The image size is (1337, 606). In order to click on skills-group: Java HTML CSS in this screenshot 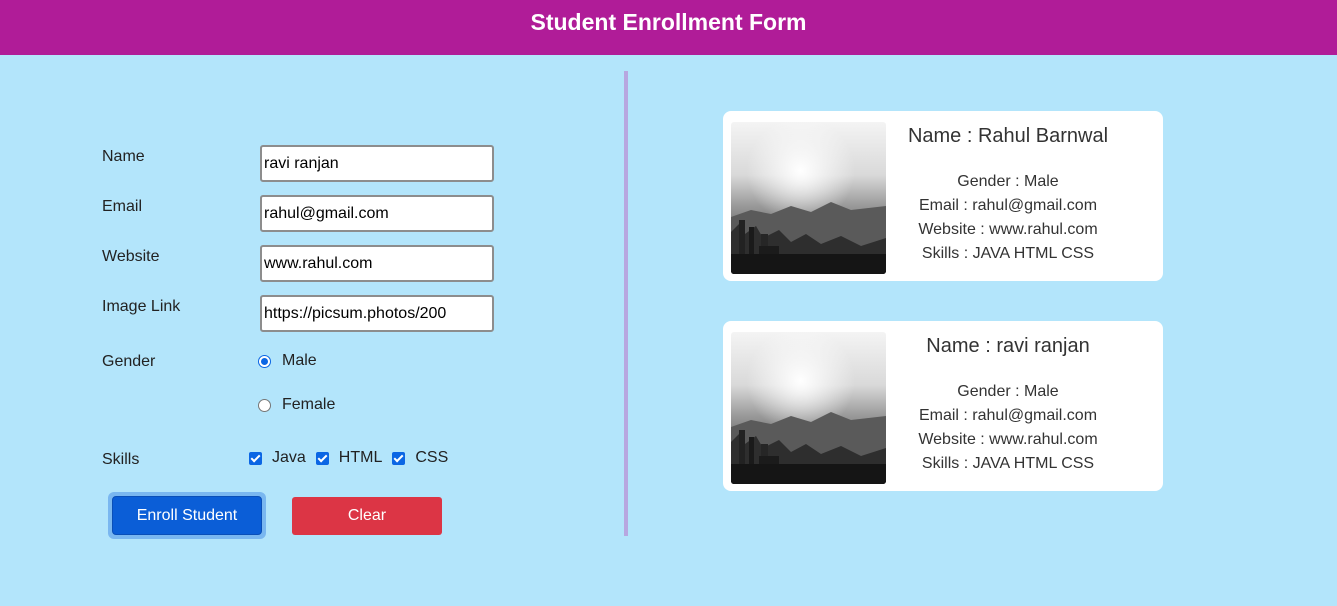, I will do `click(353, 458)`.